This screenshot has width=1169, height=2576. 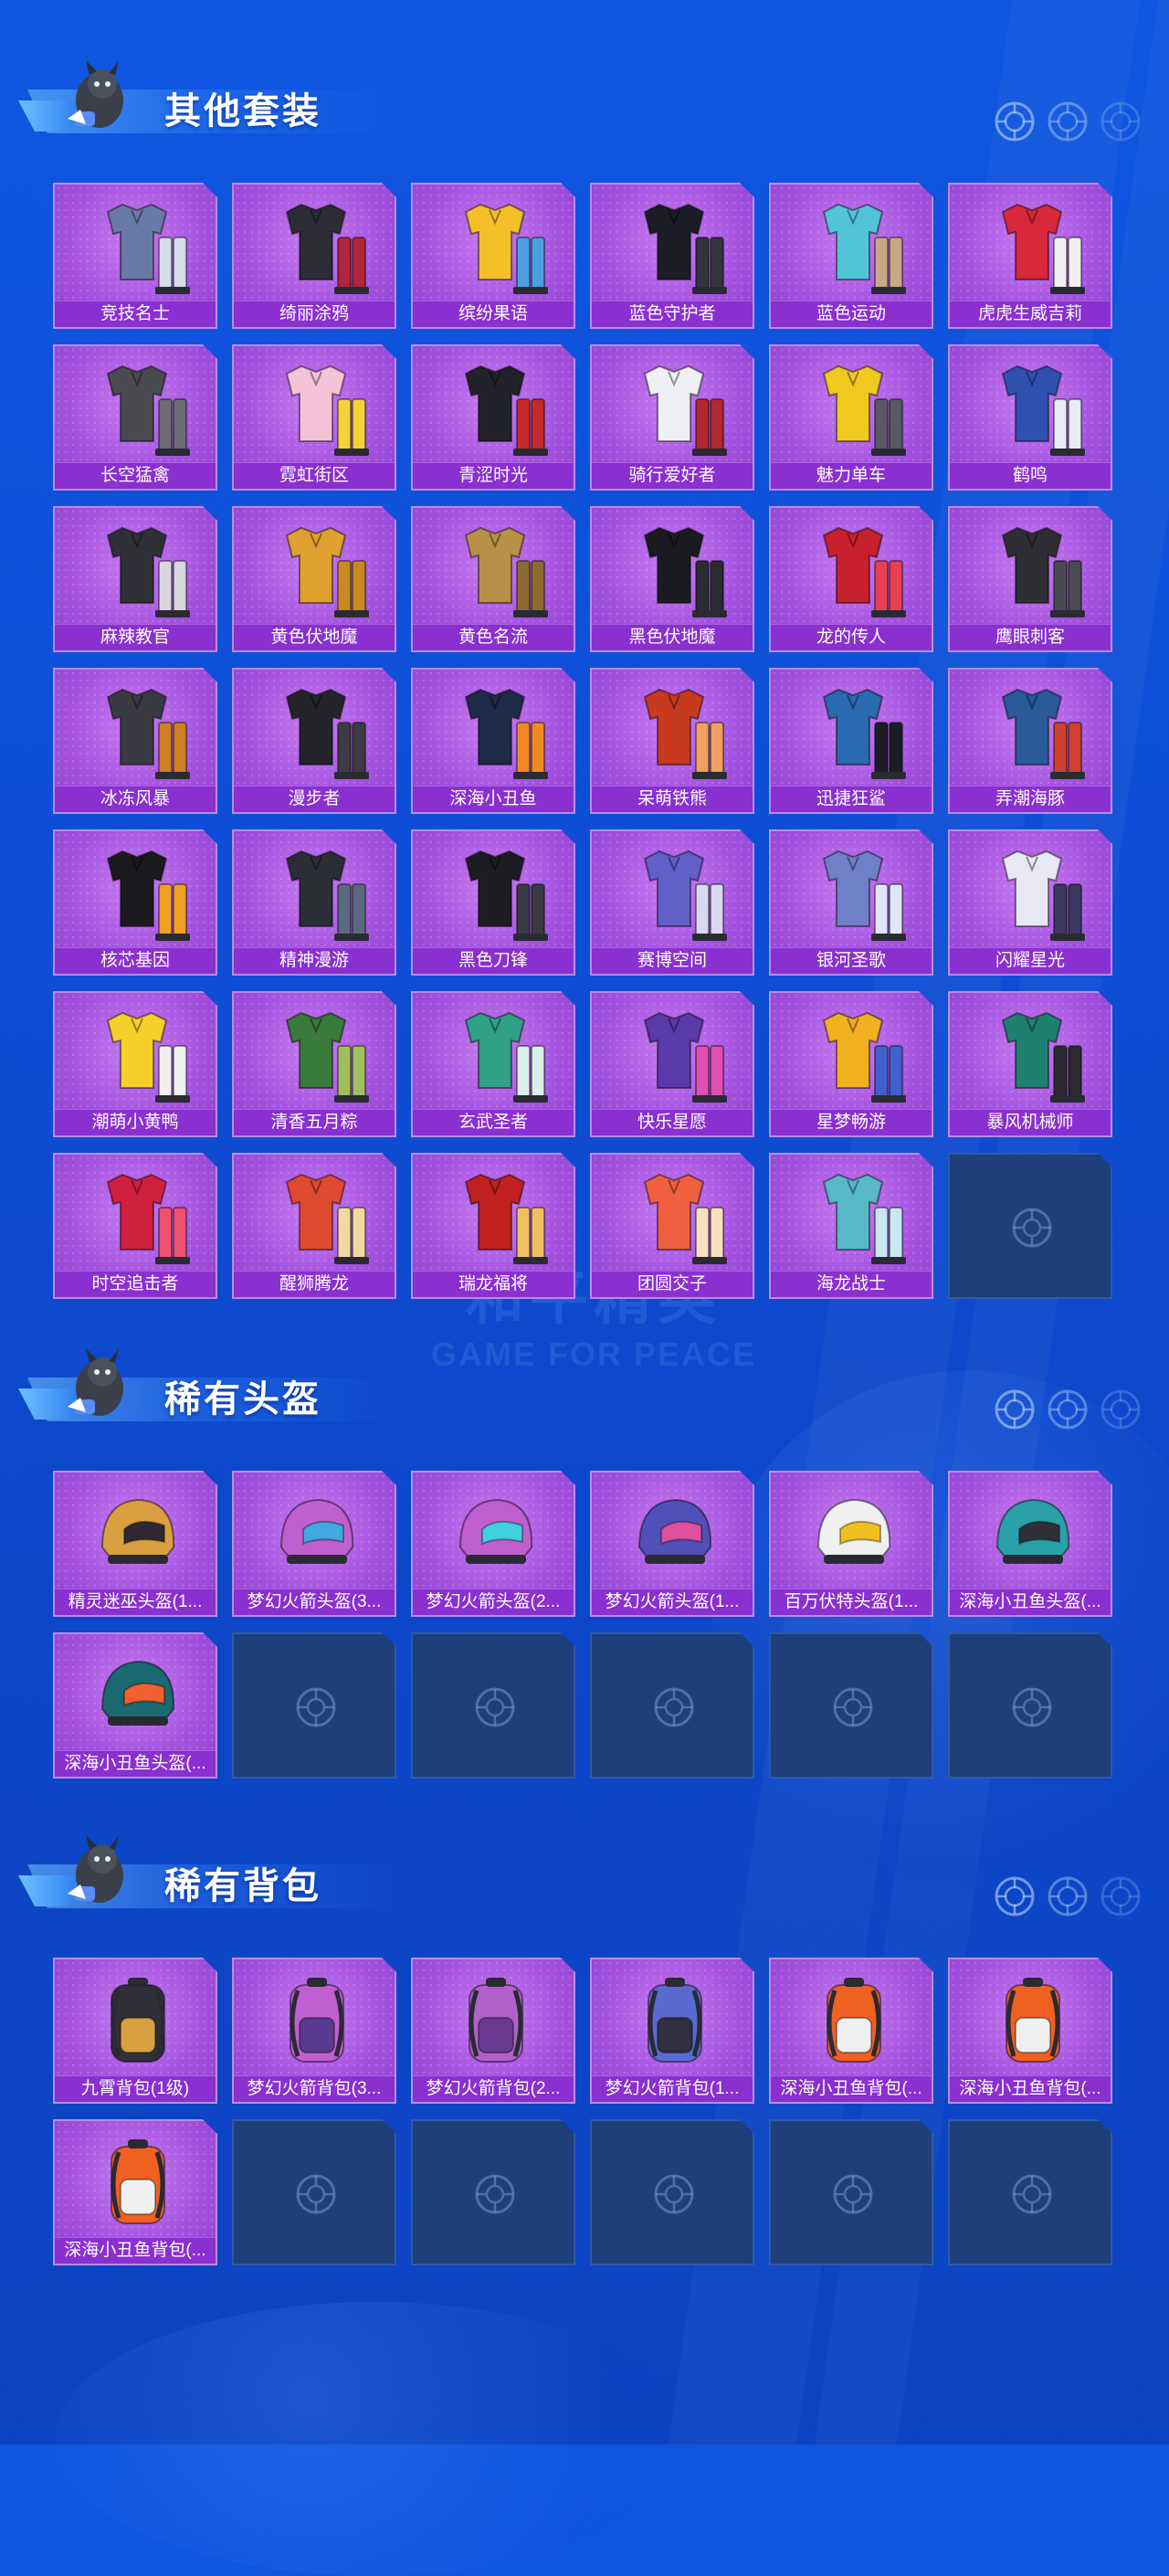 I want to click on item-card: 黄色名流, so click(x=493, y=579).